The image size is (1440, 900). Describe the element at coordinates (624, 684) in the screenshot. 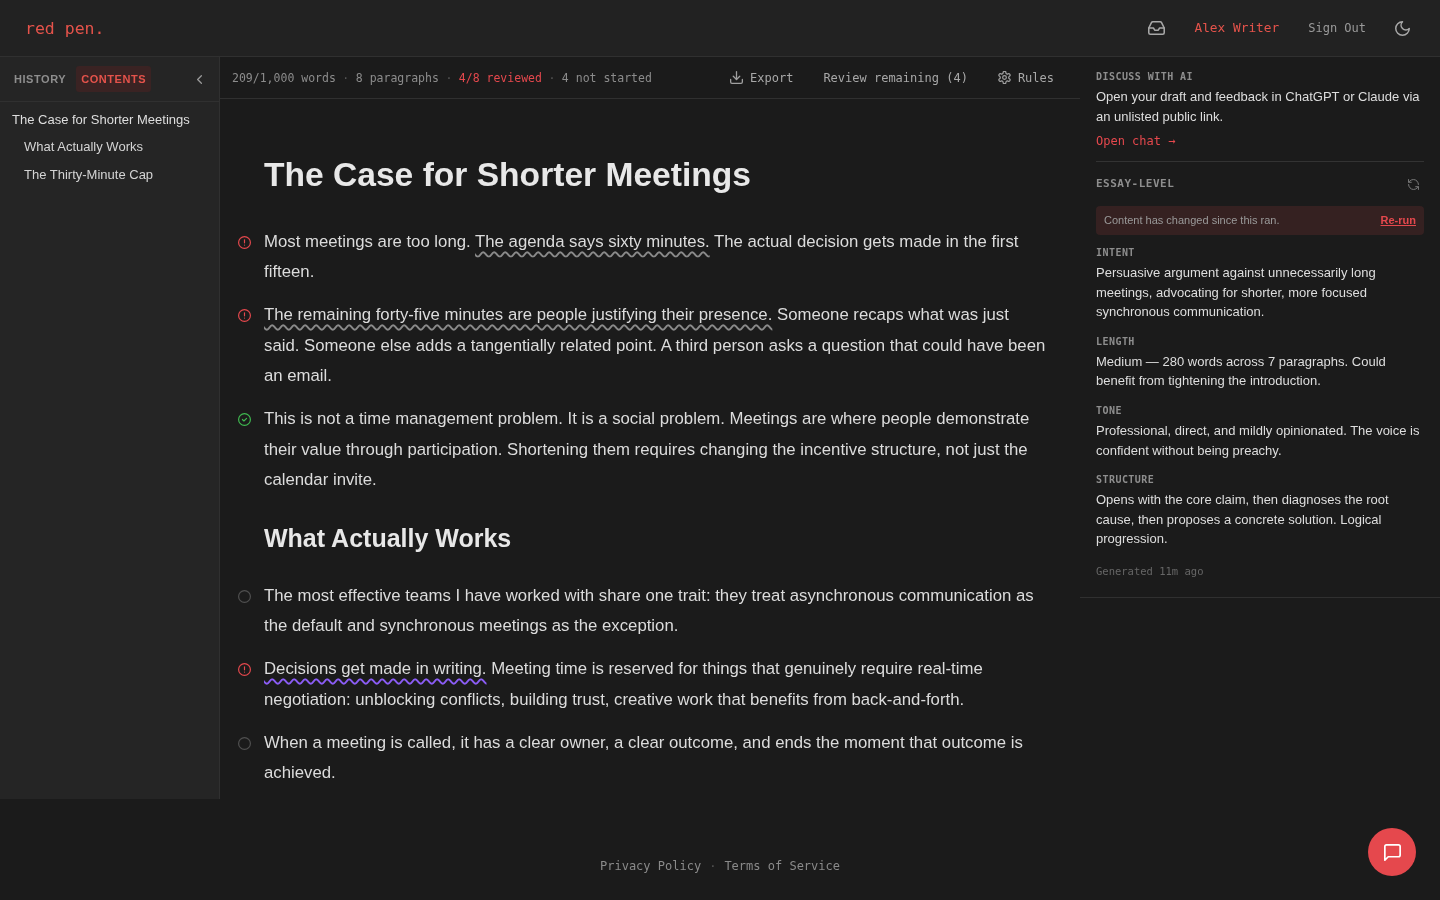

I see `paragraph: Decisions get made in writing. Meeting time is reserved for things that genuinely require real-time negotiation: unblocking conflicts, building trust, creative work that benefits from back-and-forth.` at that location.